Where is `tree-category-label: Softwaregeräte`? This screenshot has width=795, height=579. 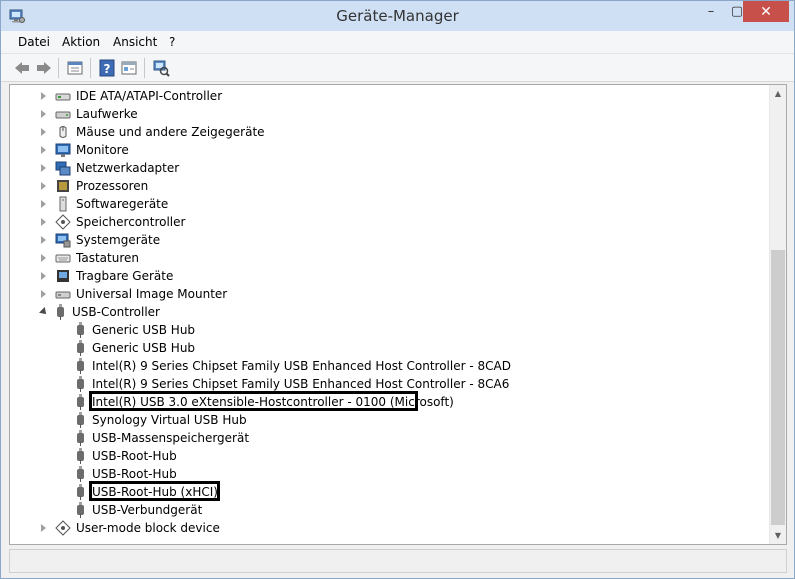 tree-category-label: Softwaregeräte is located at coordinates (122, 204).